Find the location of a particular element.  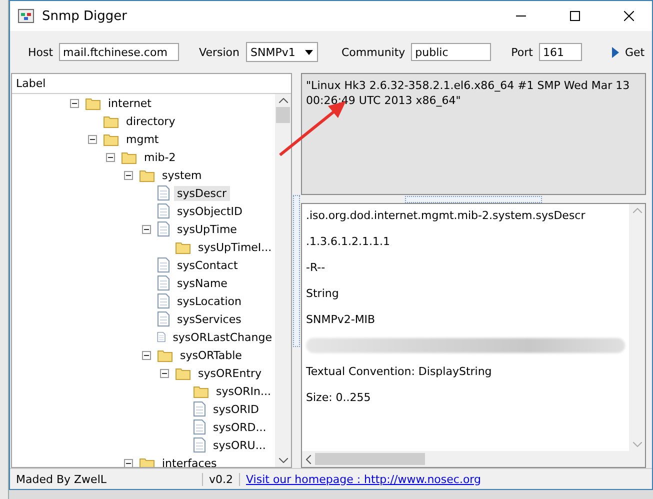

host-label: Host is located at coordinates (41, 52).